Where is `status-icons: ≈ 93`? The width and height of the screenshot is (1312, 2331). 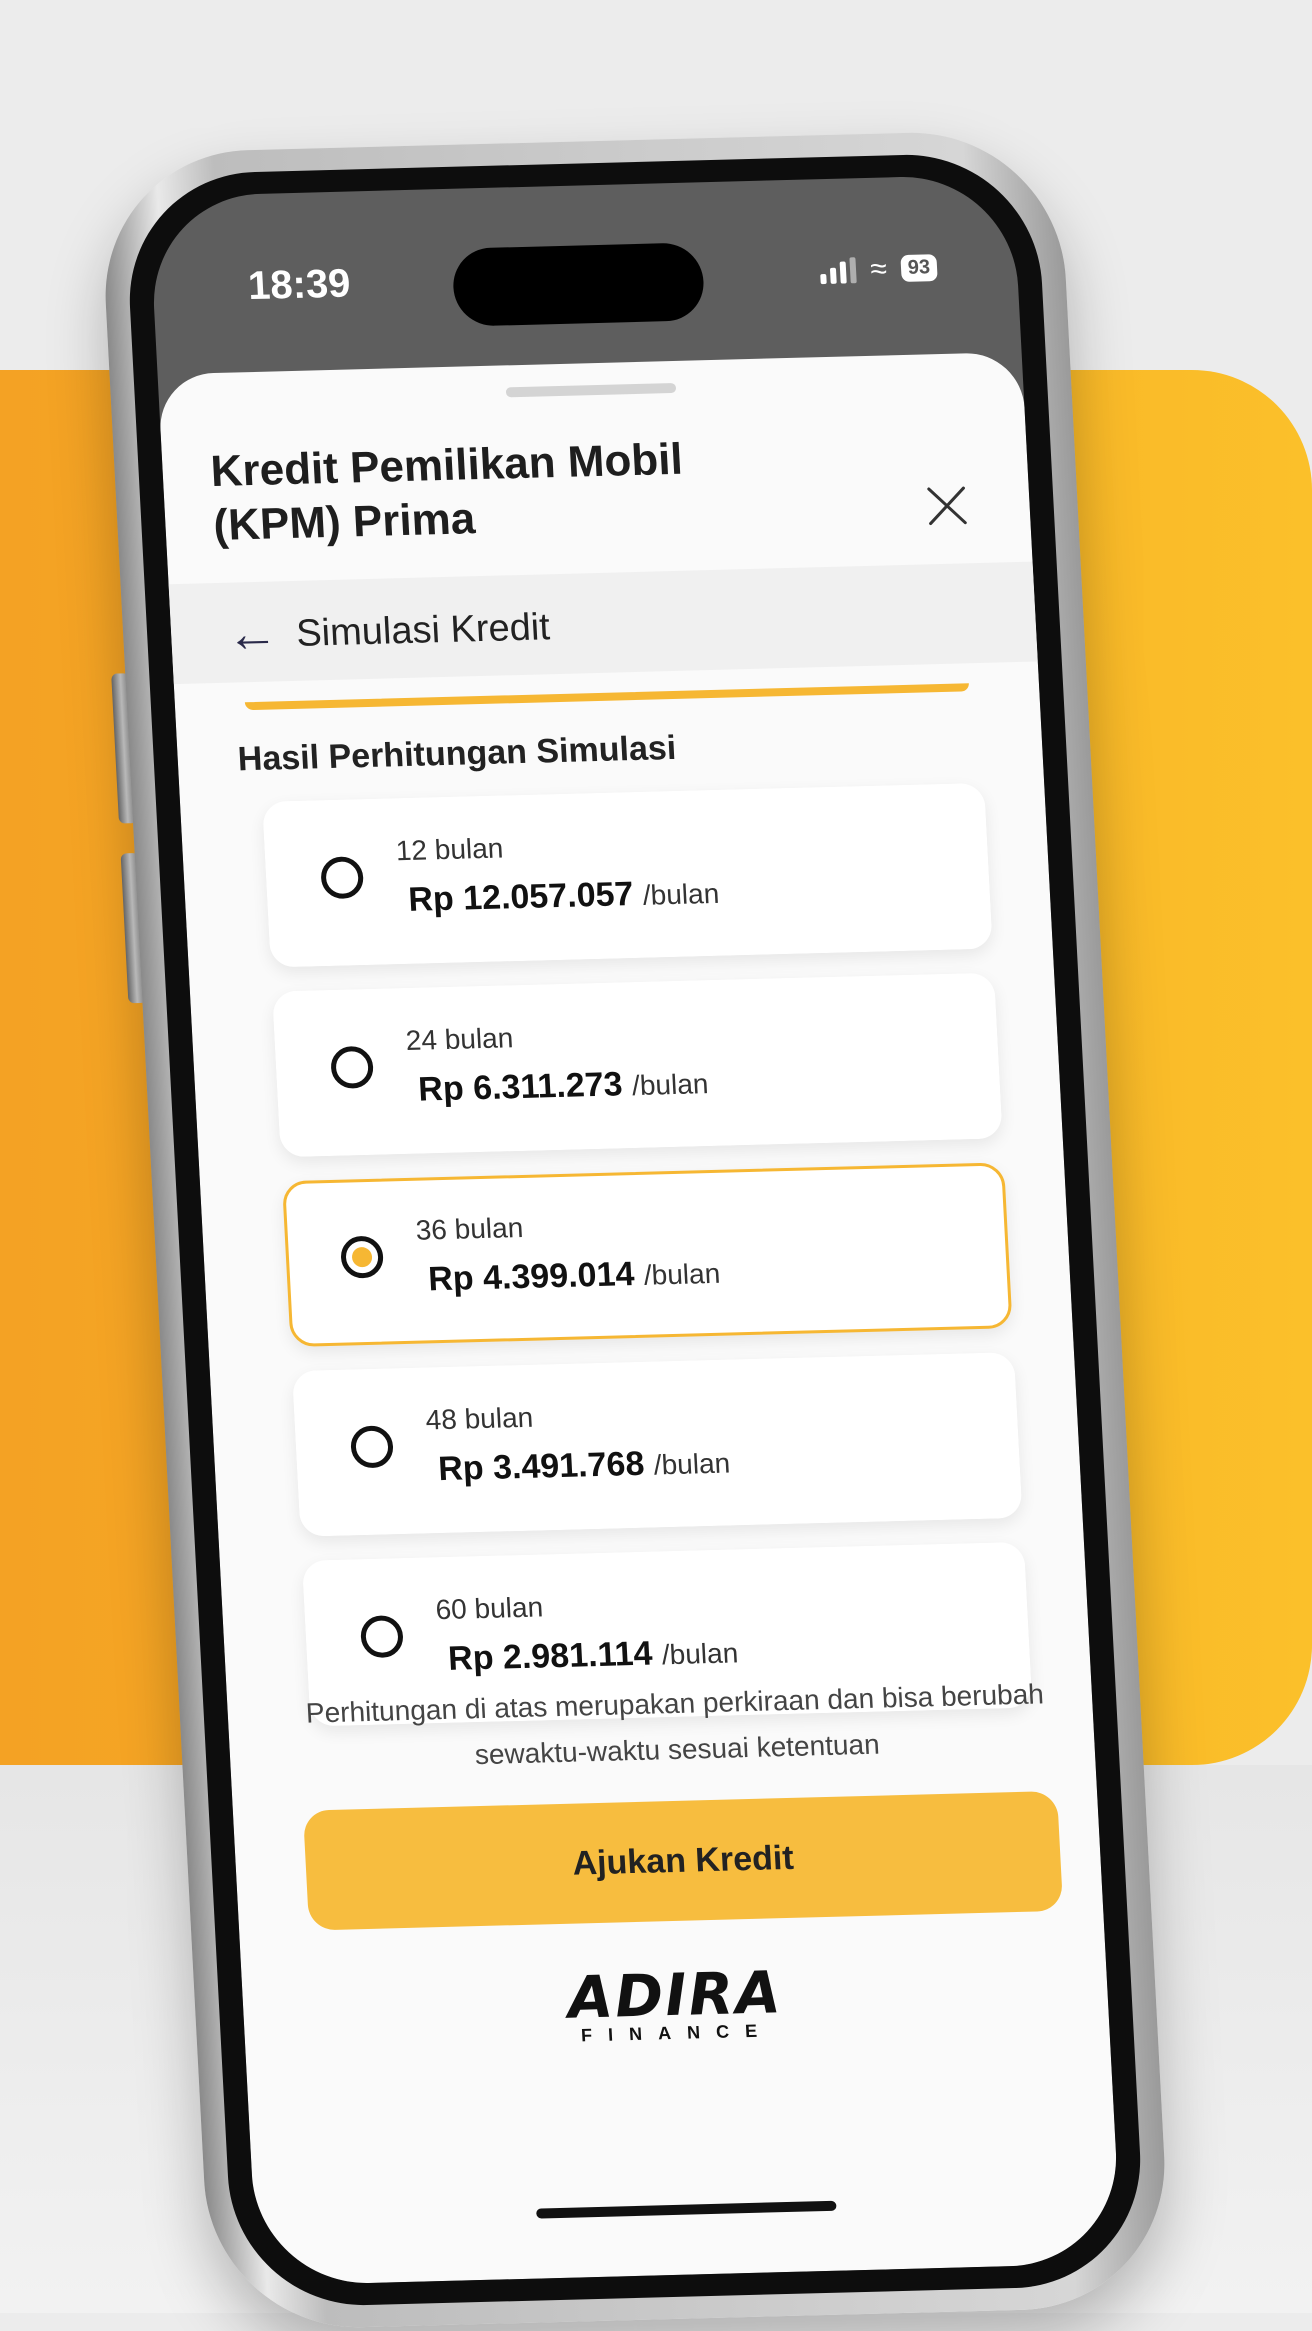
status-icons: ≈ 93 is located at coordinates (879, 268).